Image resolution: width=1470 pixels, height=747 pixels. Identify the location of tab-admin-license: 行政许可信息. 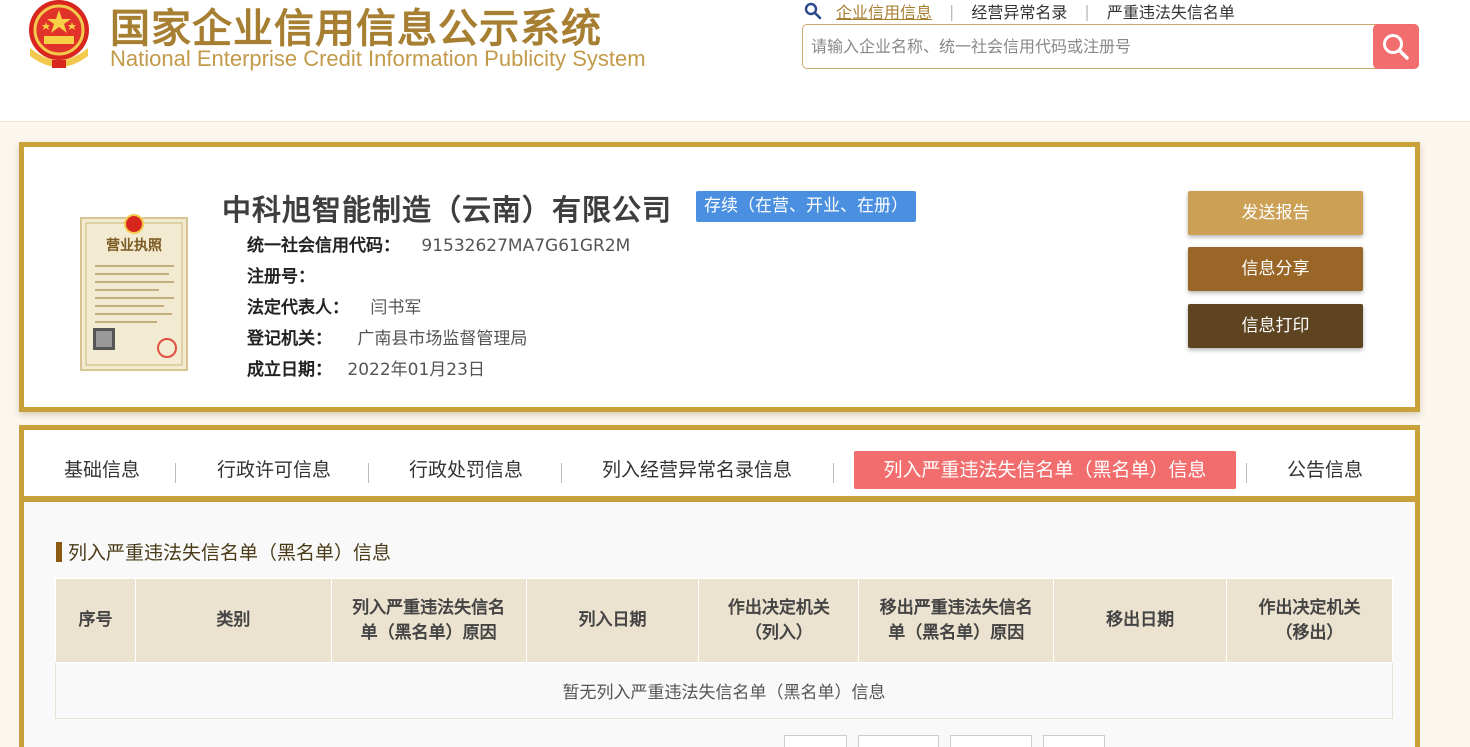
(274, 470).